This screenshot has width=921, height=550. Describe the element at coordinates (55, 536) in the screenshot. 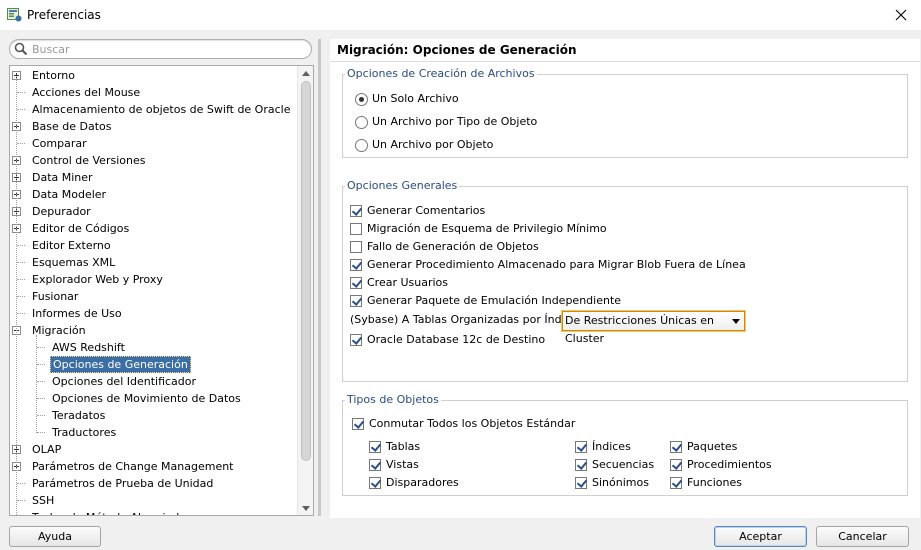

I see `help-button: Ayuda` at that location.